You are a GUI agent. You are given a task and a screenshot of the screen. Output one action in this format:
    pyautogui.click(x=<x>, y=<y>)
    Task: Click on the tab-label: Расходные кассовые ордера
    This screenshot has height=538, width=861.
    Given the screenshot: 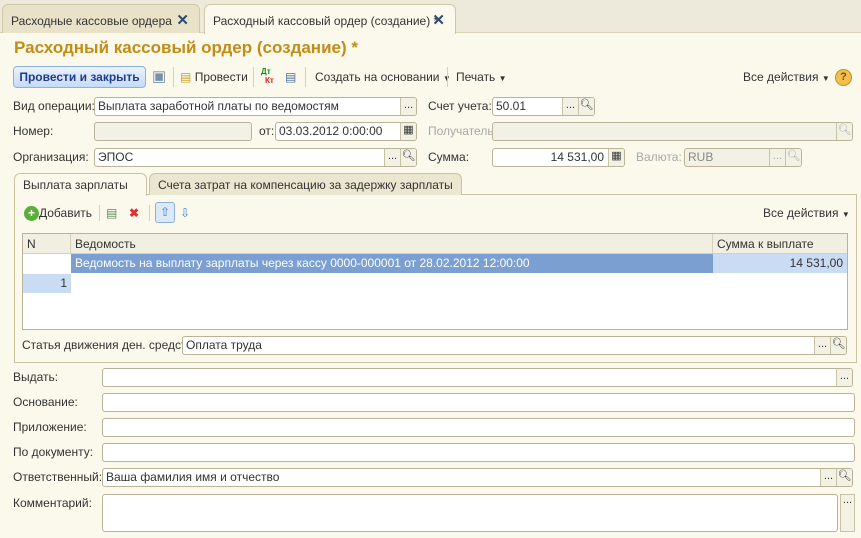 What is the action you would take?
    pyautogui.click(x=91, y=21)
    